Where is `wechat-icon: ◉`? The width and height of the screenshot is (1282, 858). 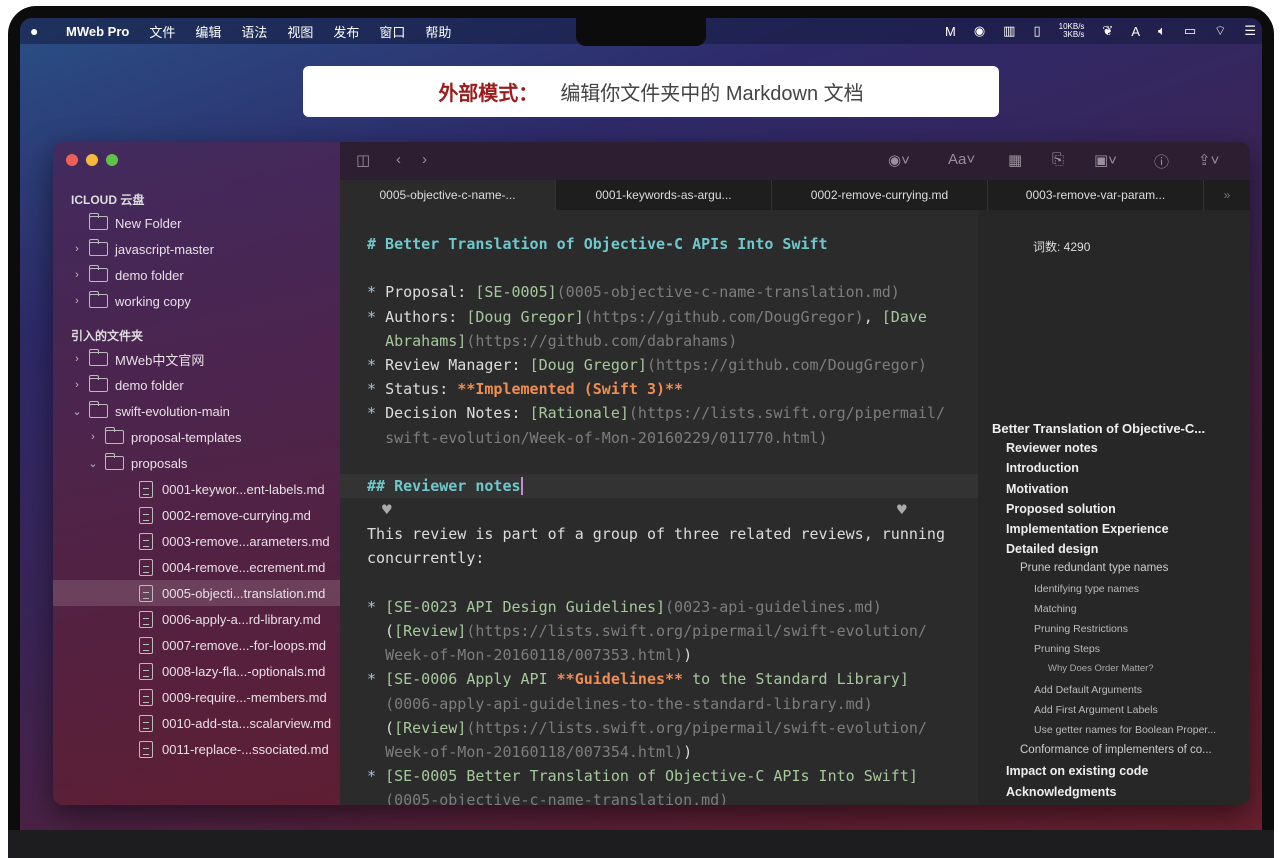 wechat-icon: ◉ is located at coordinates (979, 31).